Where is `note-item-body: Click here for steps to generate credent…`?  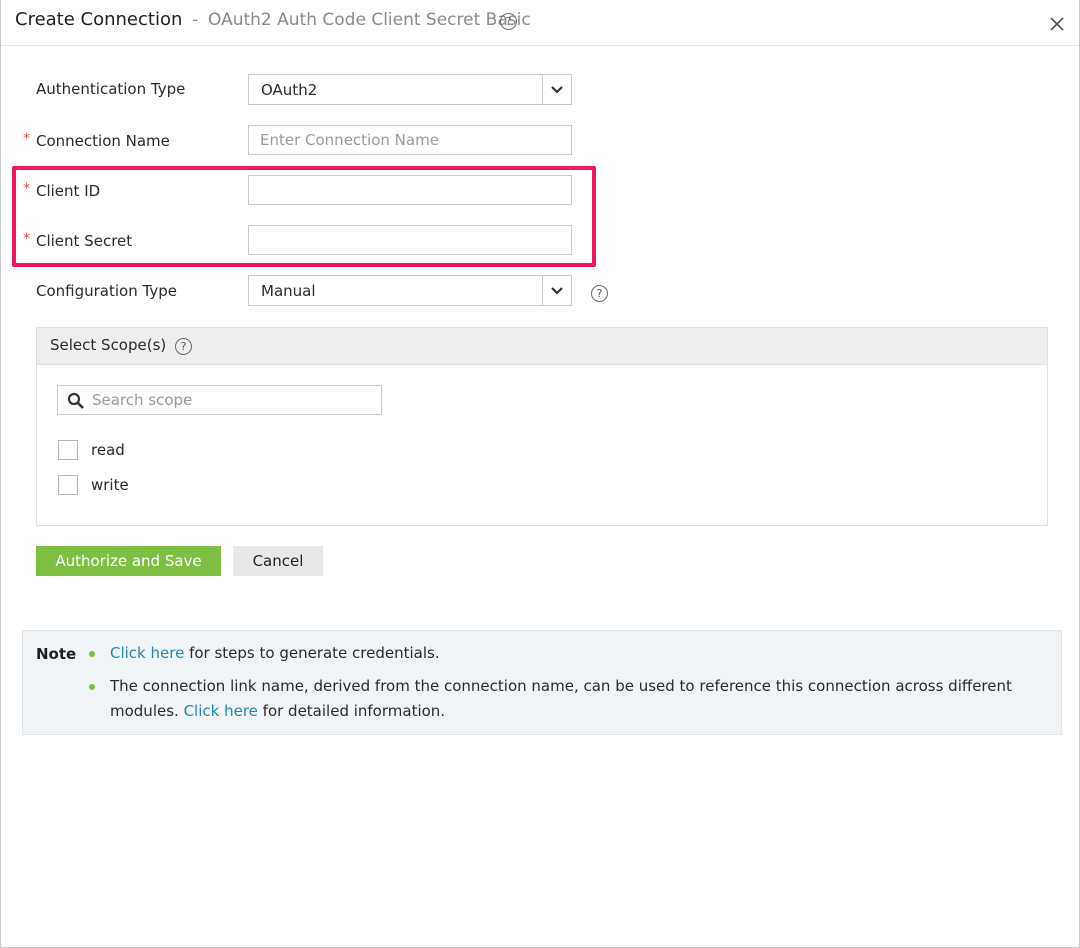 note-item-body: Click here for steps to generate credent… is located at coordinates (275, 653).